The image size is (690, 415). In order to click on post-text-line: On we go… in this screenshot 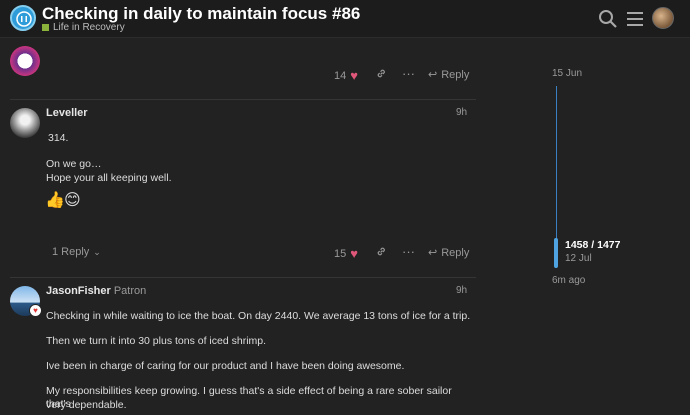, I will do `click(74, 164)`.